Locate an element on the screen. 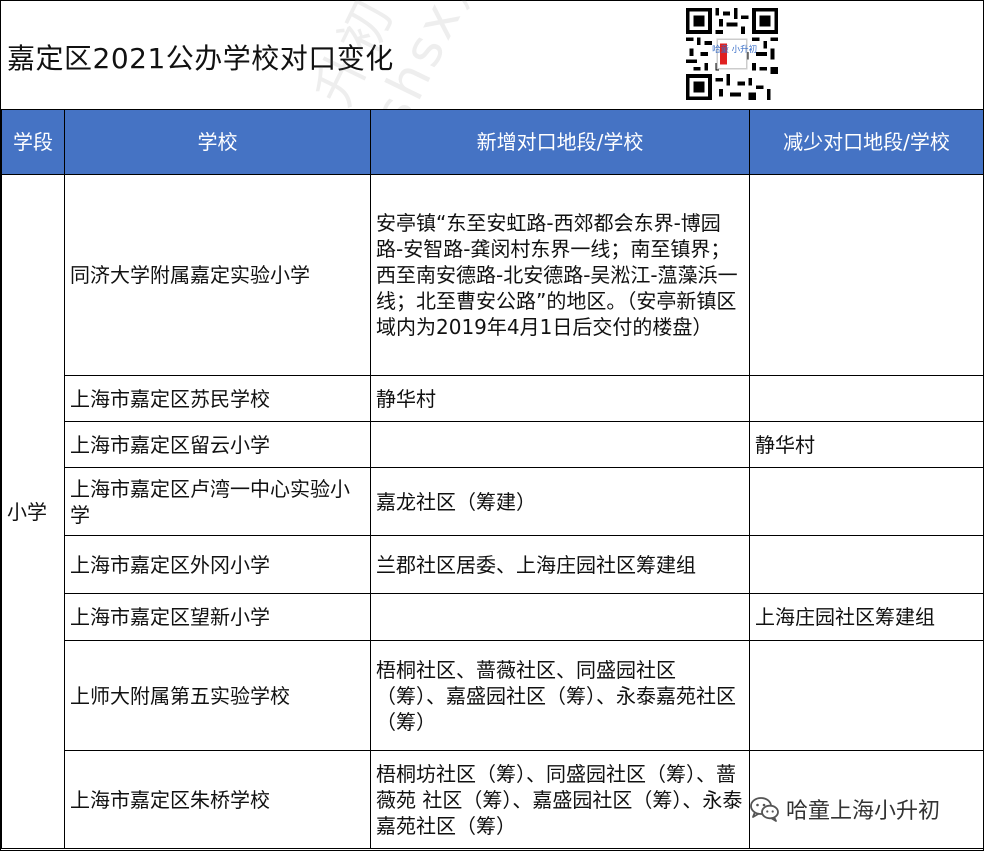 This screenshot has width=984, height=851. added-cell: 梧桐社区、蔷薇社区、同盛园社区（筹）、嘉盛园社区（筹）、永泰嘉苑社区（筹） is located at coordinates (560, 695).